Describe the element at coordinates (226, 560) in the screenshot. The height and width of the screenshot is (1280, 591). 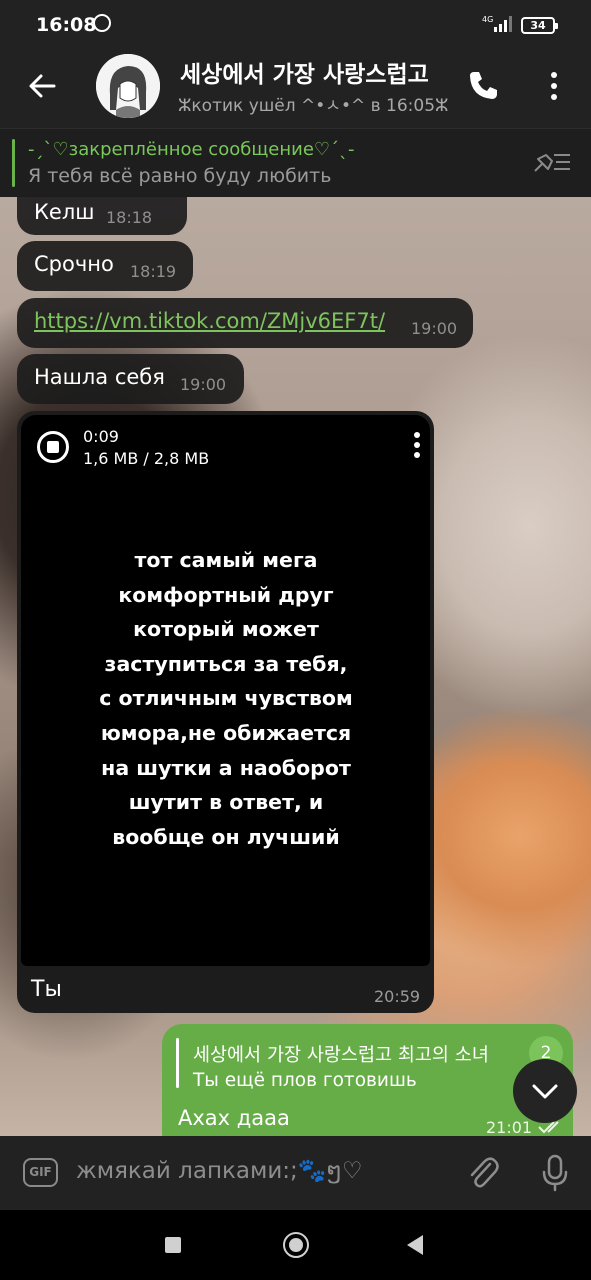
I see `overlay-line: тот самый мега` at that location.